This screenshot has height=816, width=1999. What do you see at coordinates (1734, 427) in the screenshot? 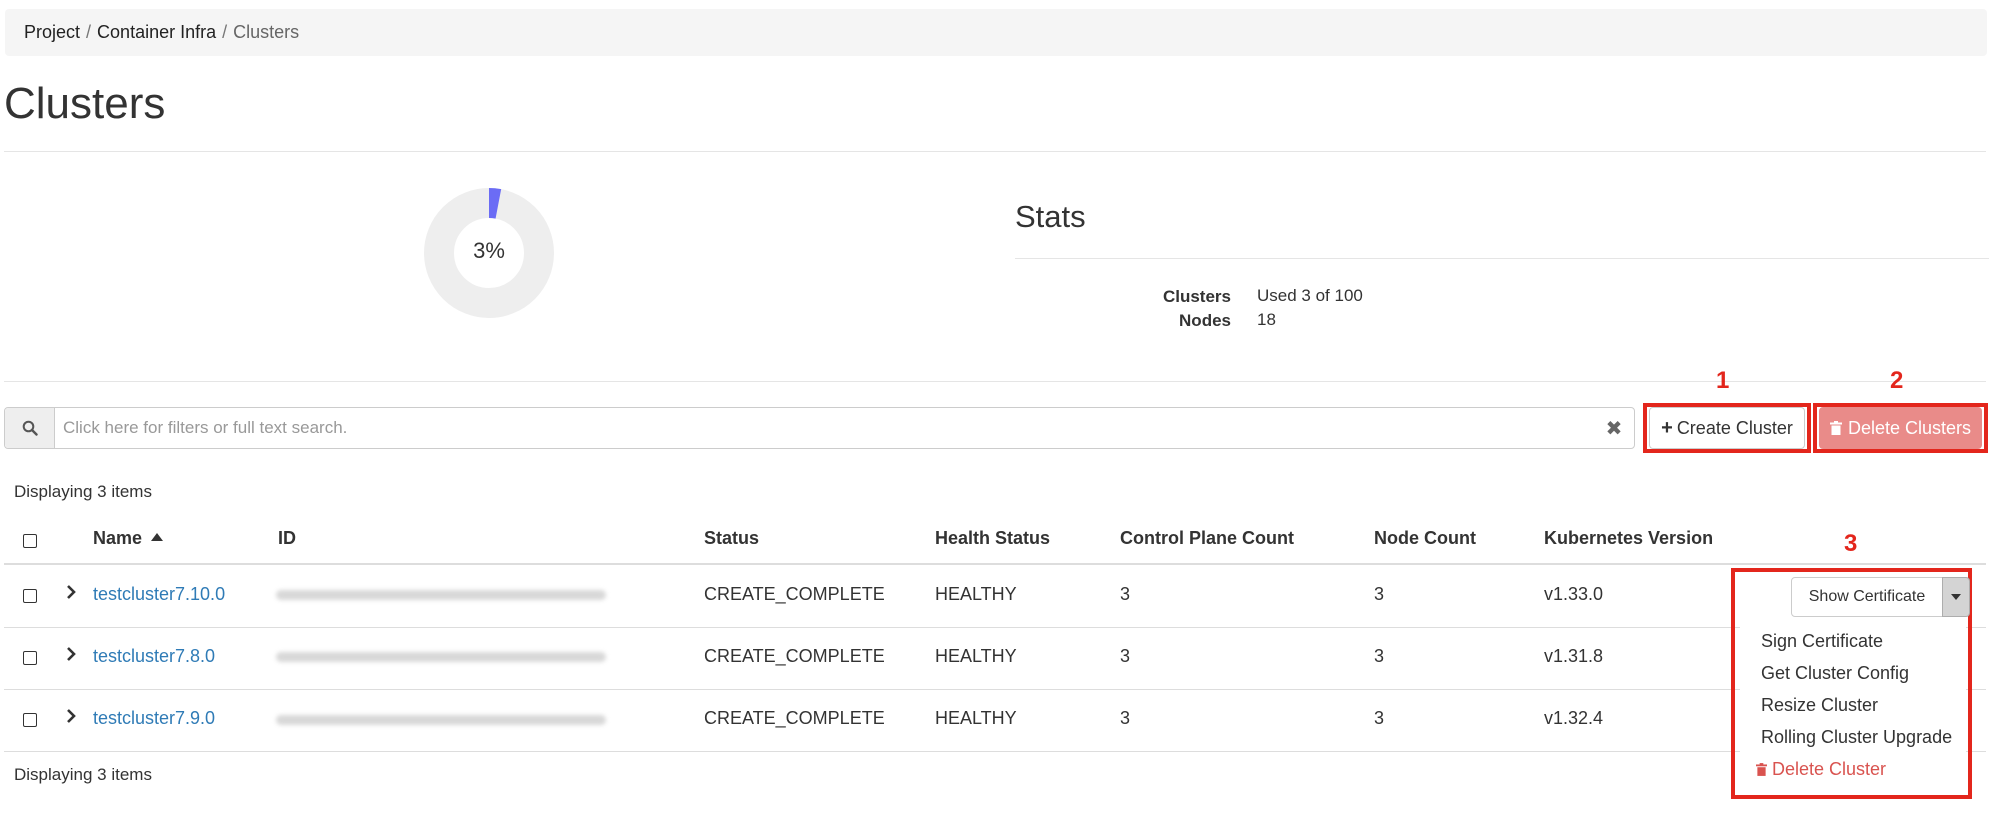
I see `create-cluster-label: Create Cluster` at bounding box center [1734, 427].